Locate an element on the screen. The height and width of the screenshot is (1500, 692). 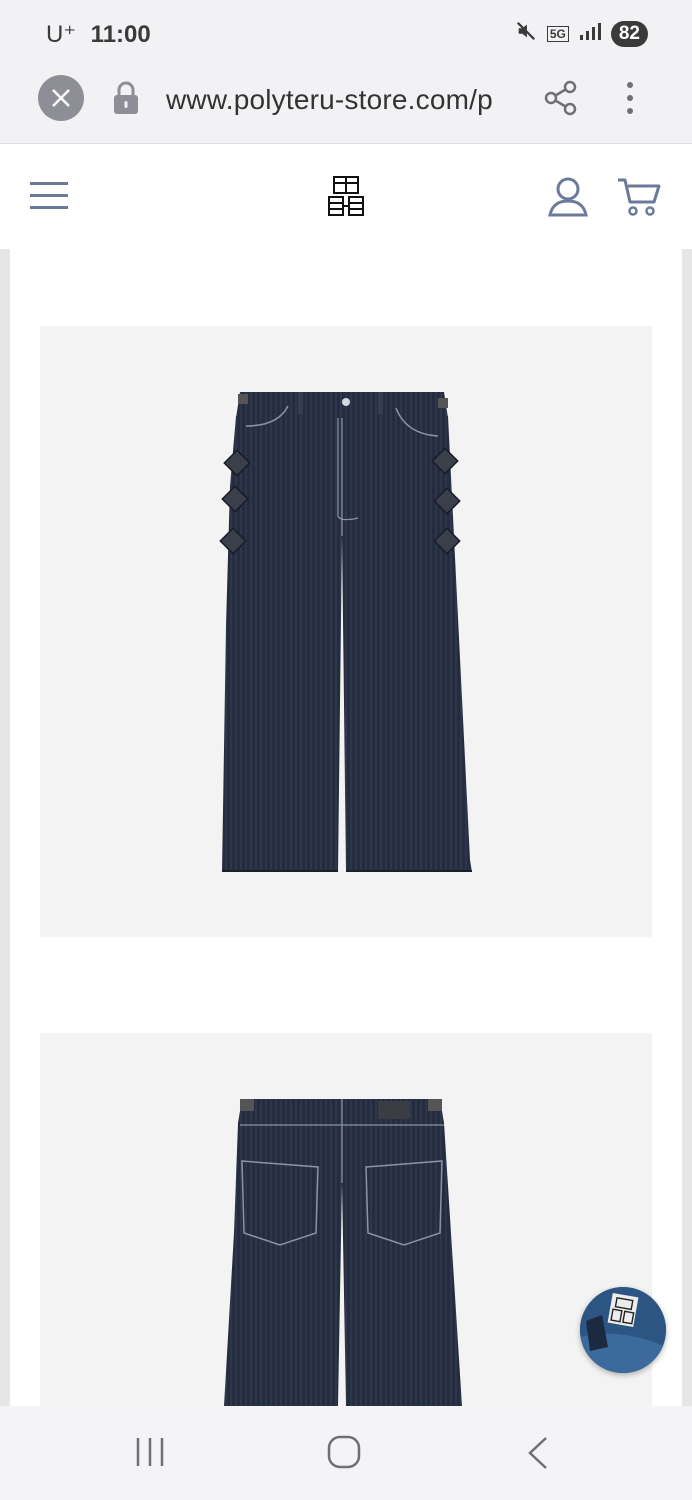
brand-logo is located at coordinates (346, 198).